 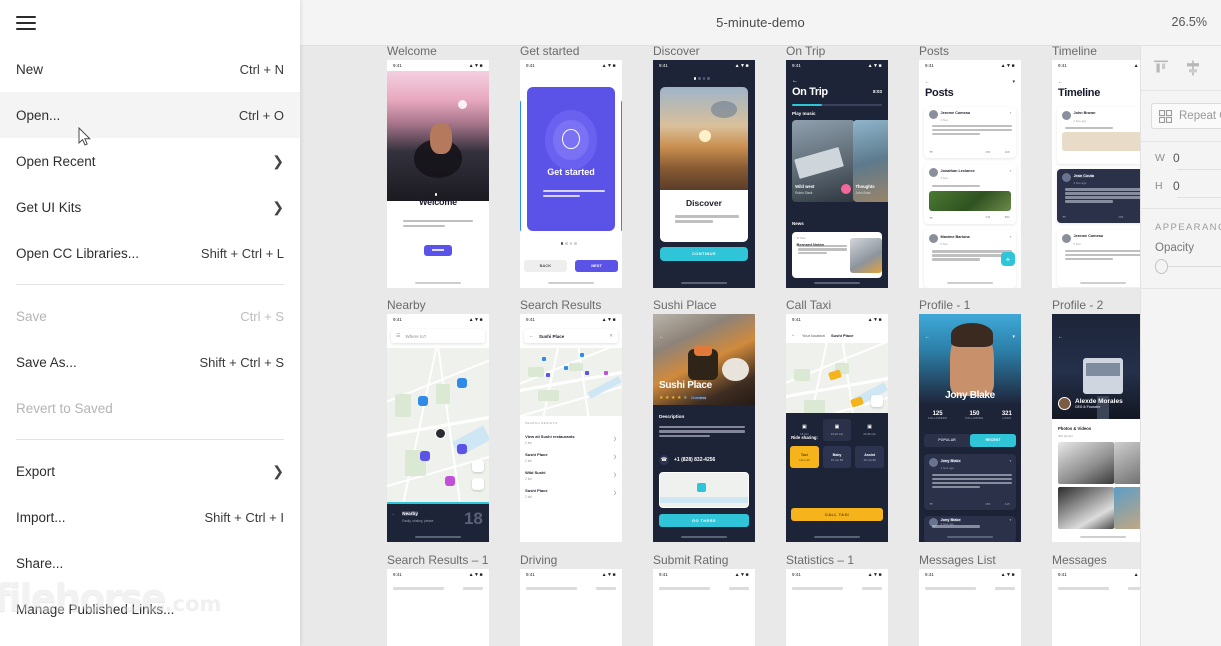 What do you see at coordinates (824, 161) in the screenshot?
I see `music-card-1: Wild west Robin Stark` at bounding box center [824, 161].